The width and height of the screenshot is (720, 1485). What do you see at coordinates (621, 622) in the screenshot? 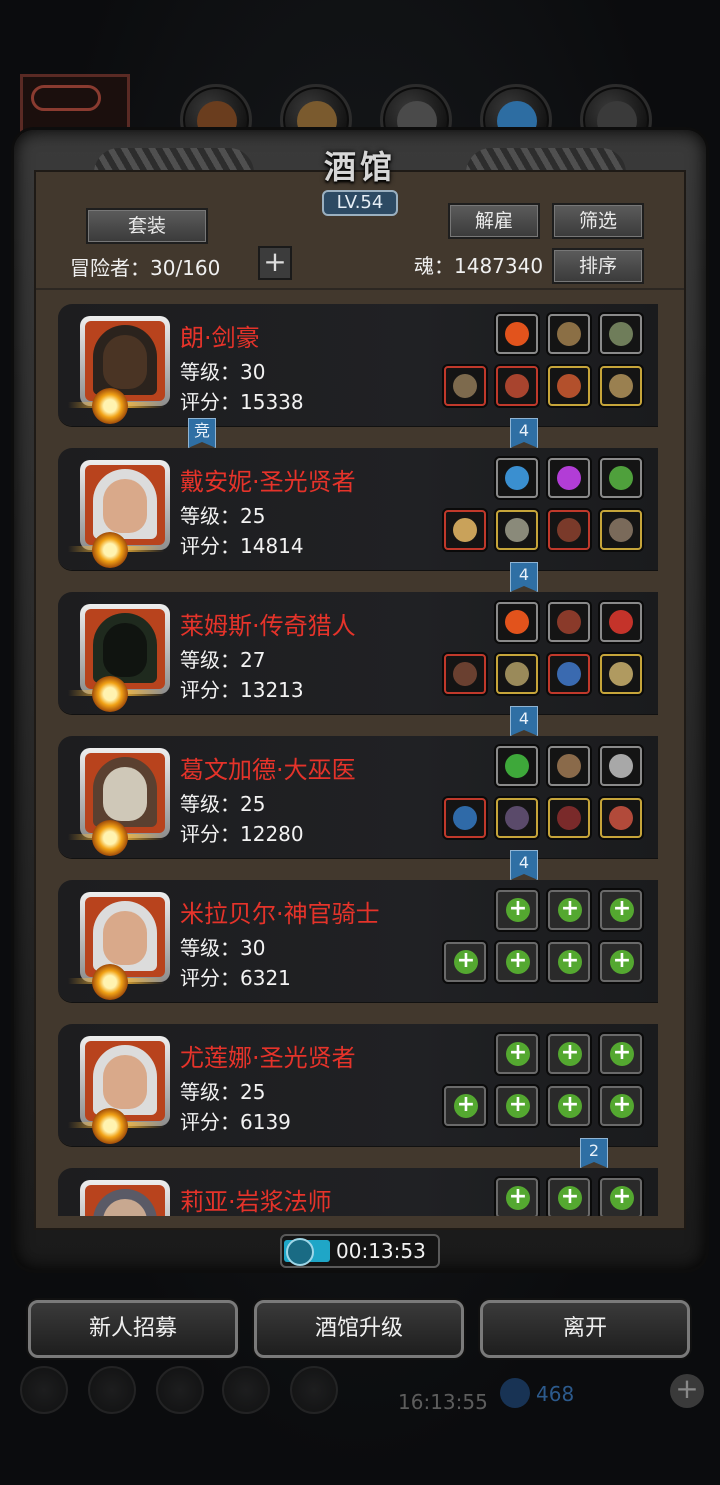
I see `wand-icon` at bounding box center [621, 622].